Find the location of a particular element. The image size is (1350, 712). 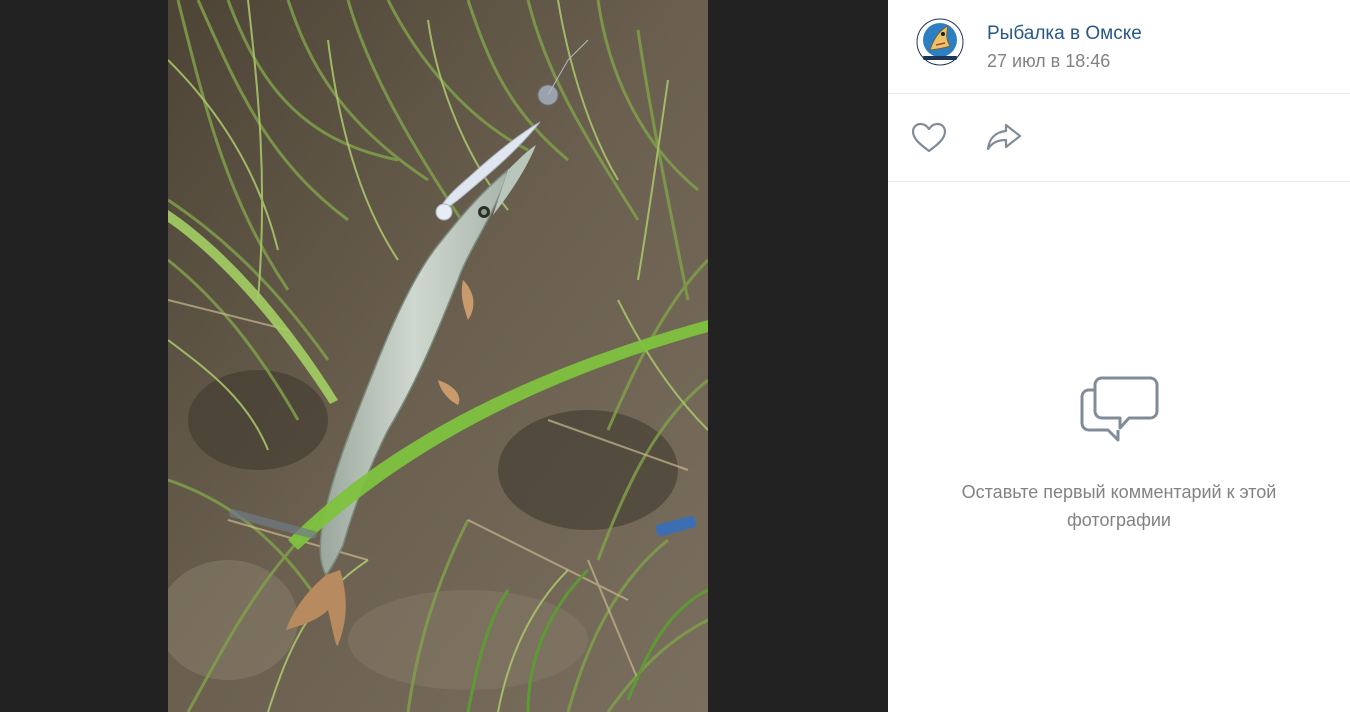

heart-icon is located at coordinates (929, 137).